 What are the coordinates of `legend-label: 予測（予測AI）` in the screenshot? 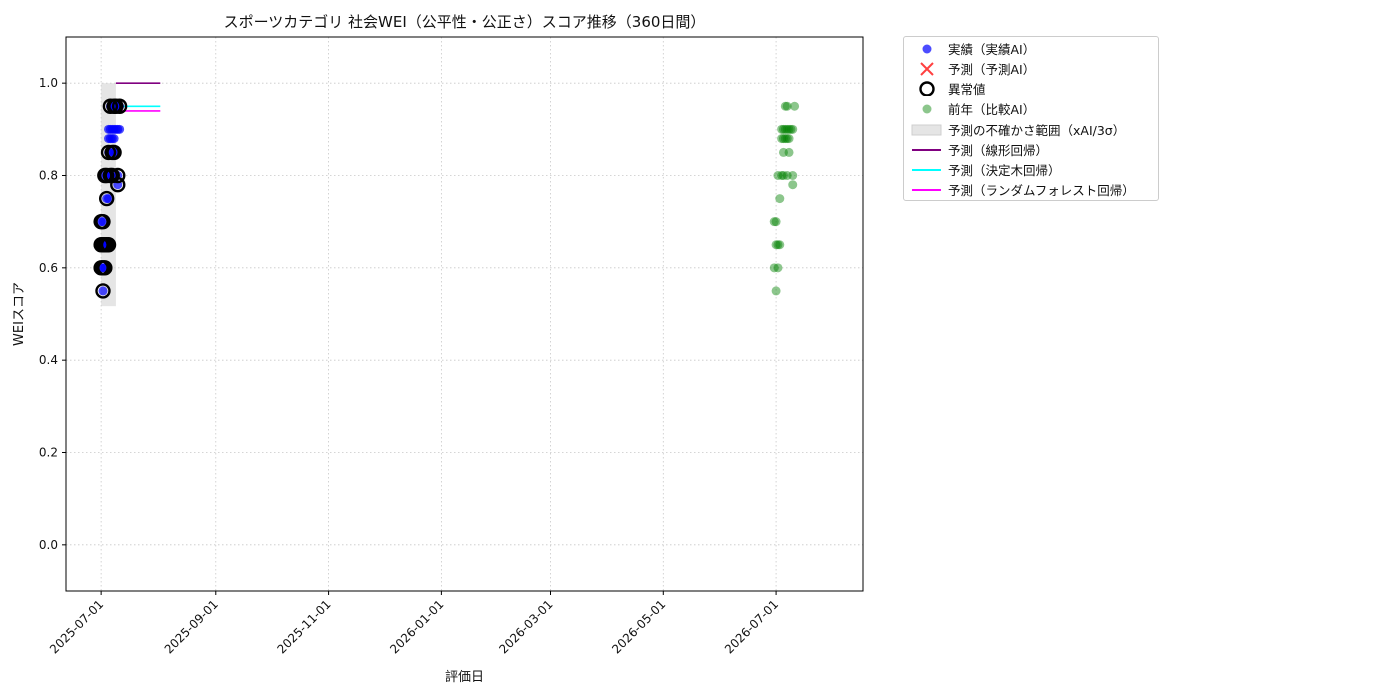 It's located at (992, 69).